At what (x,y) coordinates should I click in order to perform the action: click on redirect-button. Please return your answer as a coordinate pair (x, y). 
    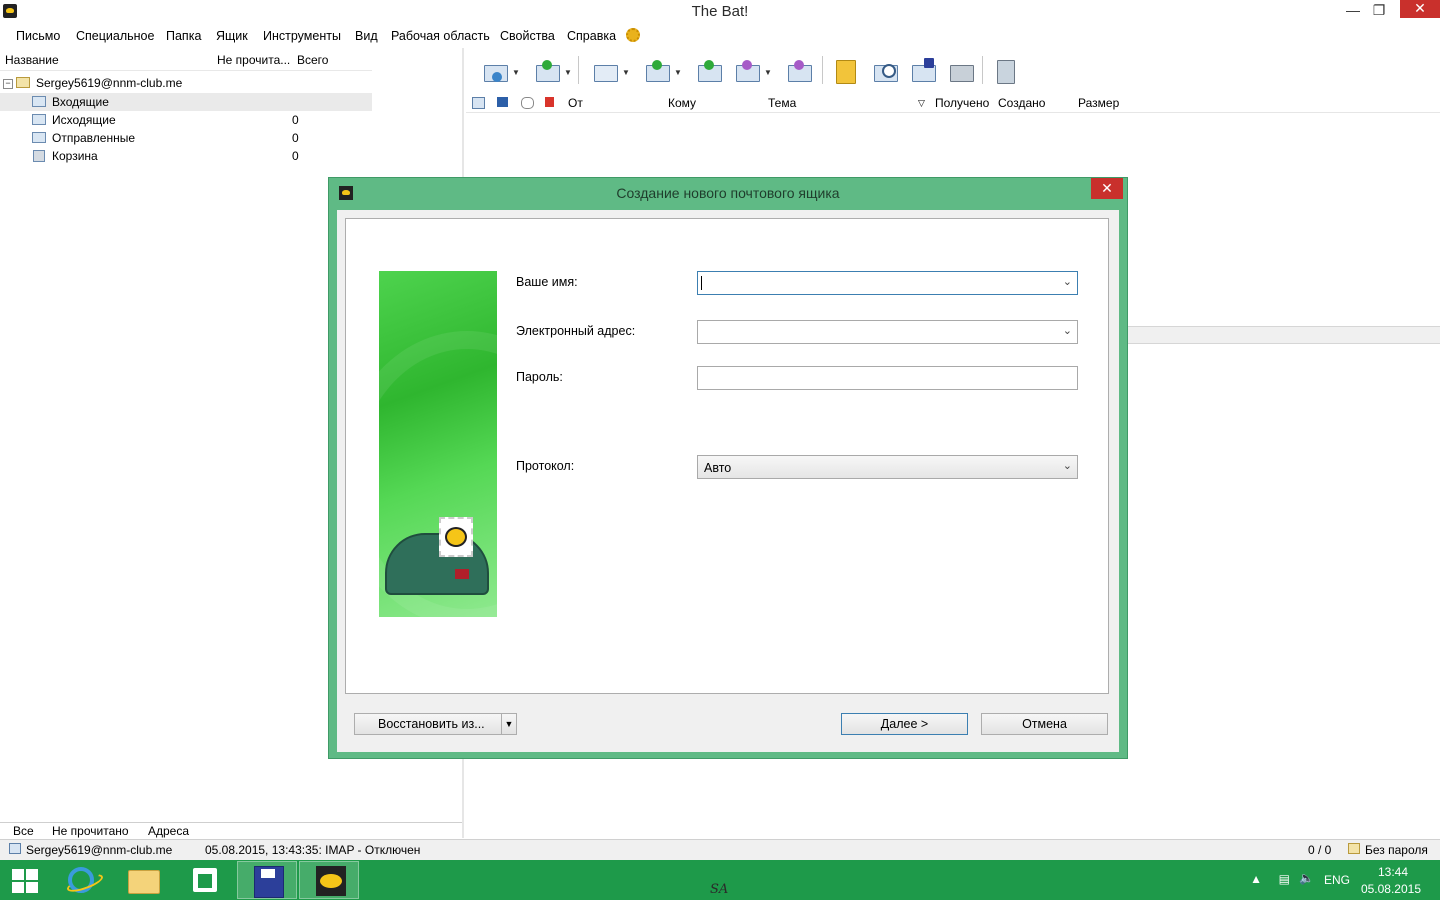
    Looking at the image, I should click on (799, 70).